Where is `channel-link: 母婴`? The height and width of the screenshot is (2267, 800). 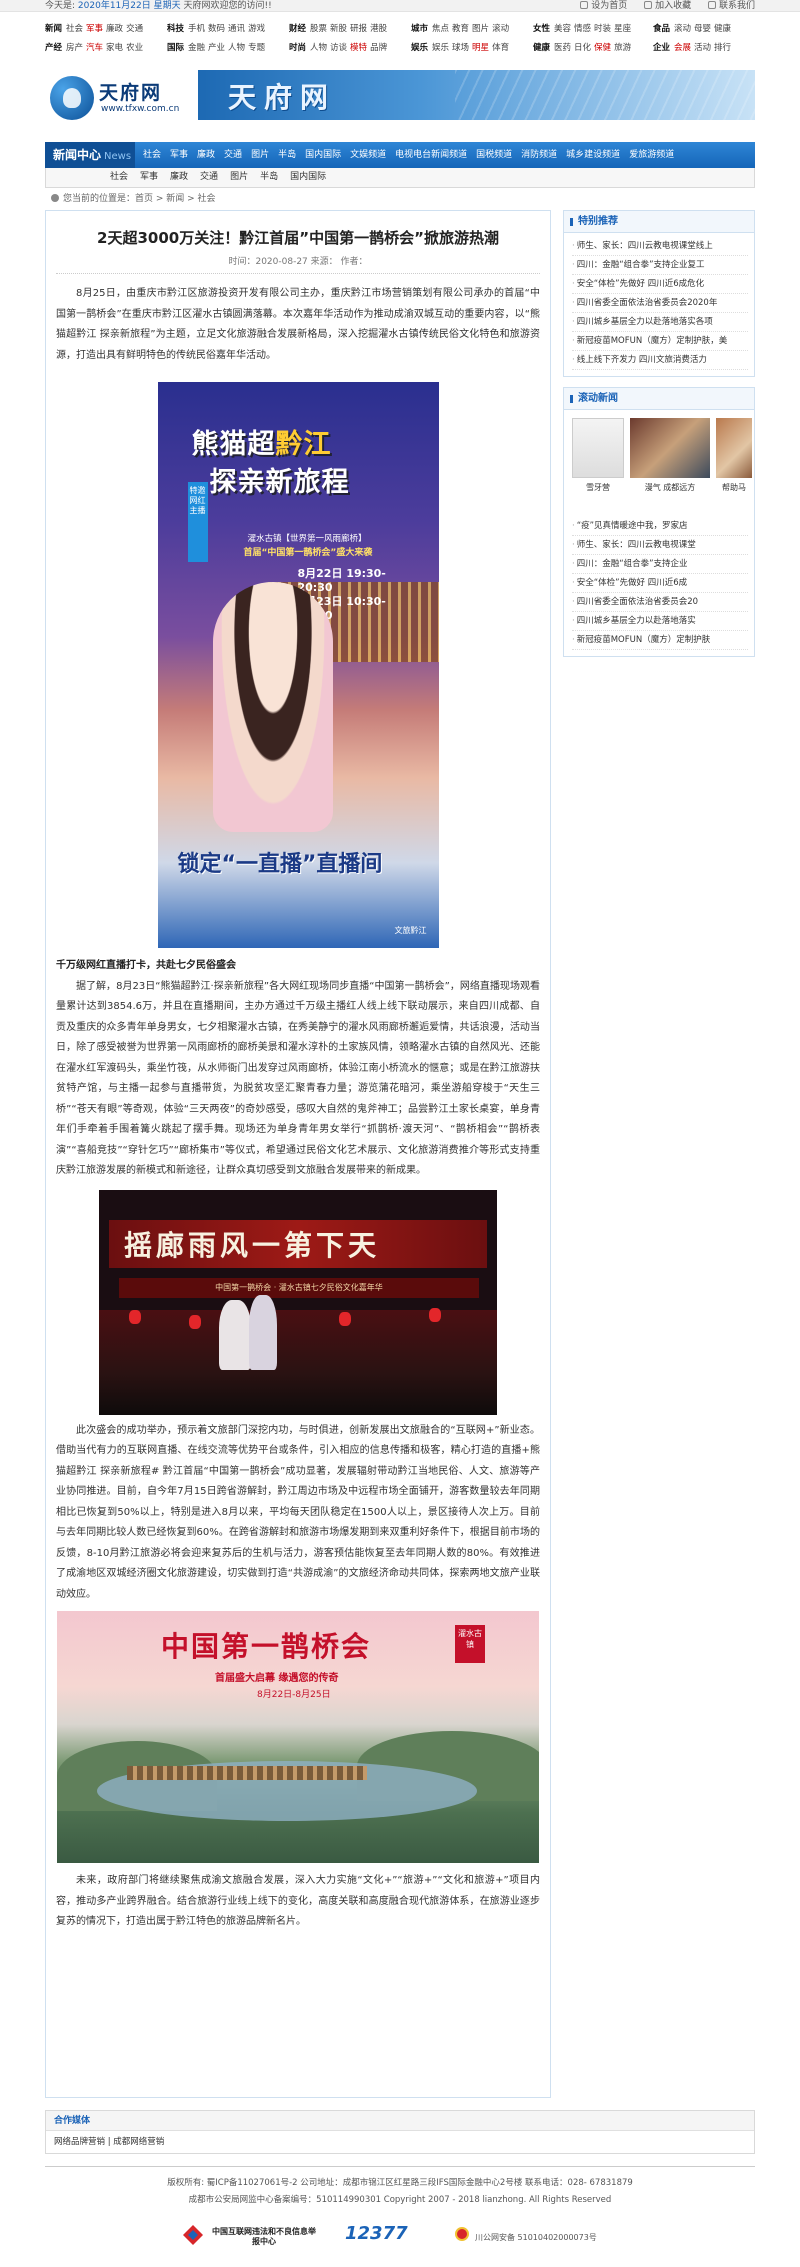
channel-link: 母婴 is located at coordinates (702, 29).